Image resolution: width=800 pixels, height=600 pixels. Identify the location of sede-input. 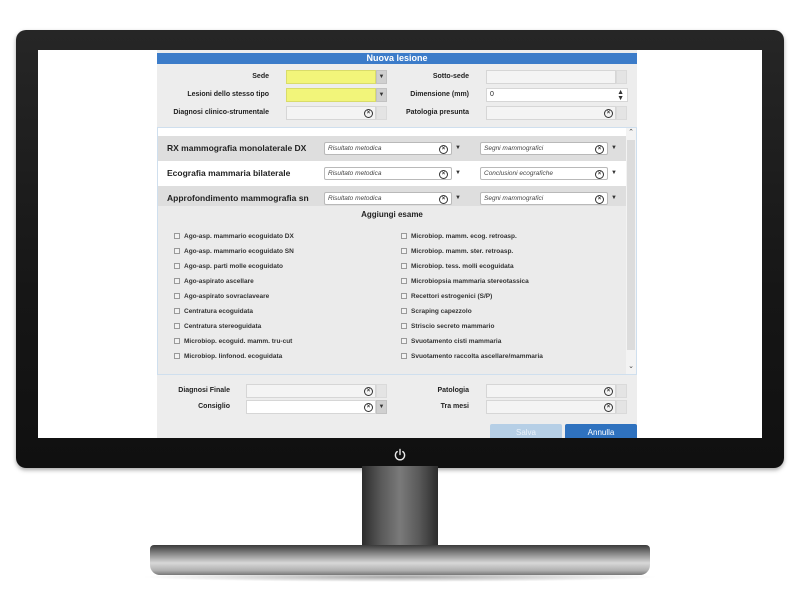
(331, 77).